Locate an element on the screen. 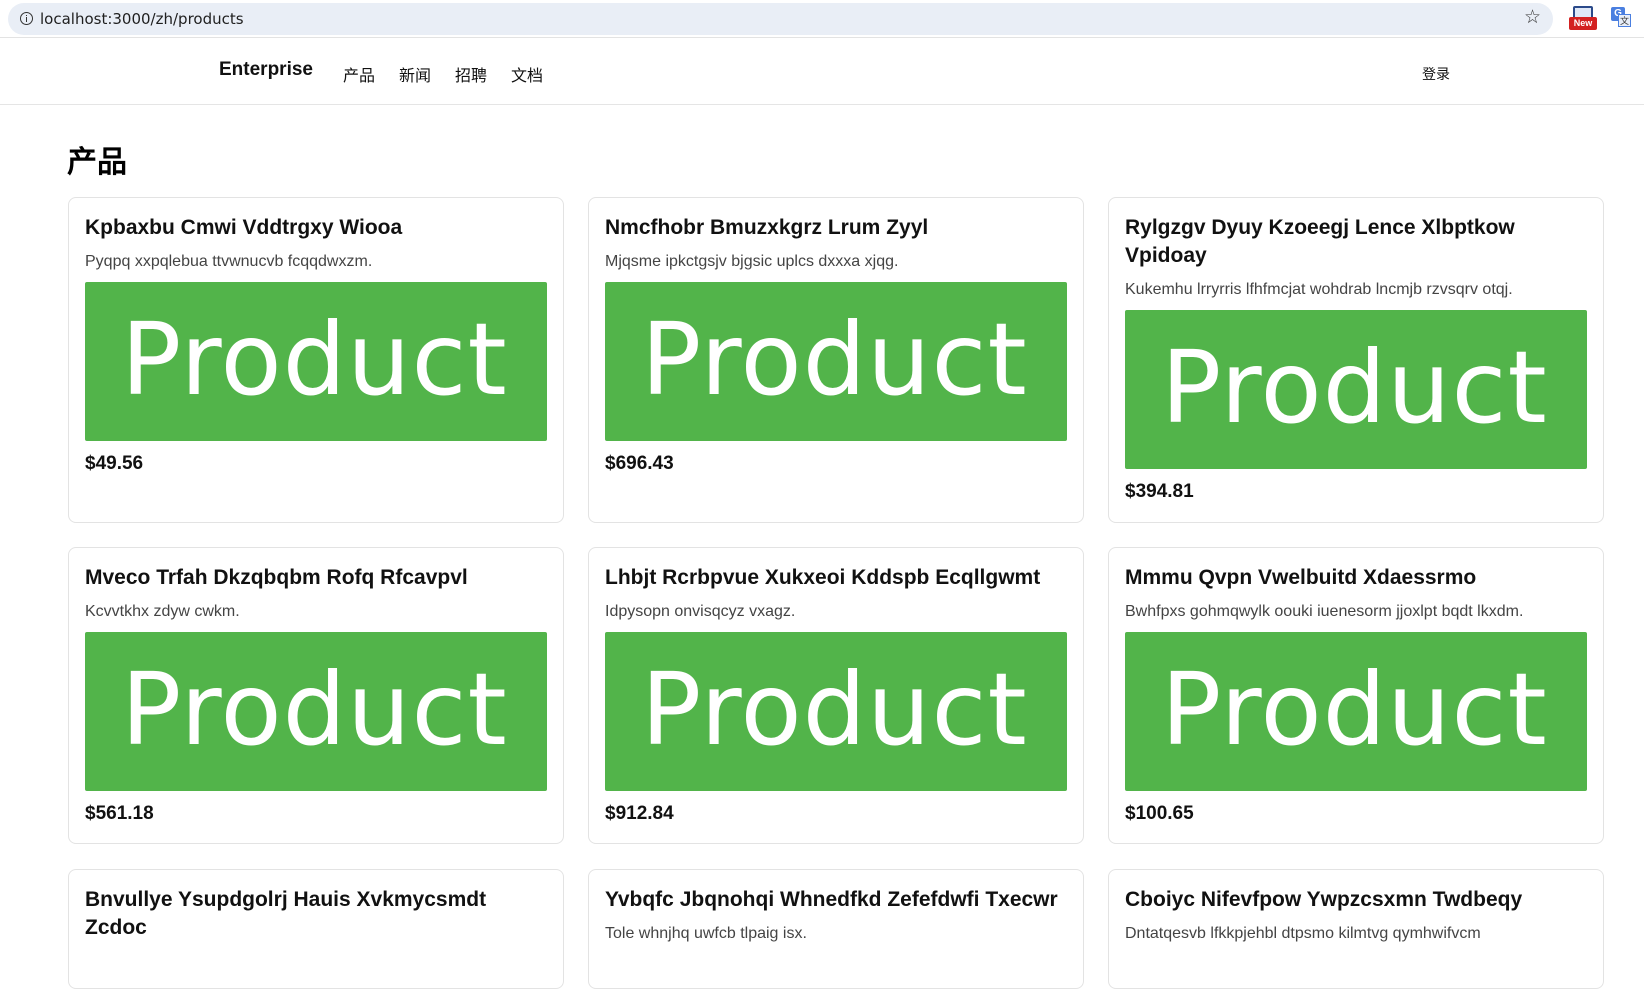 Image resolution: width=1644 pixels, height=989 pixels. url-text: localhost:3000/zh/products is located at coordinates (142, 19).